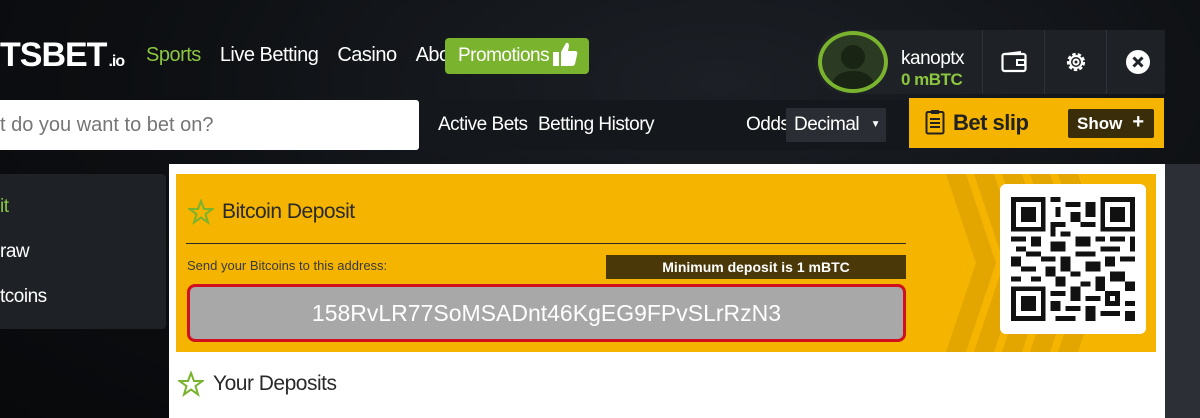  I want to click on close-icon, so click(1137, 62).